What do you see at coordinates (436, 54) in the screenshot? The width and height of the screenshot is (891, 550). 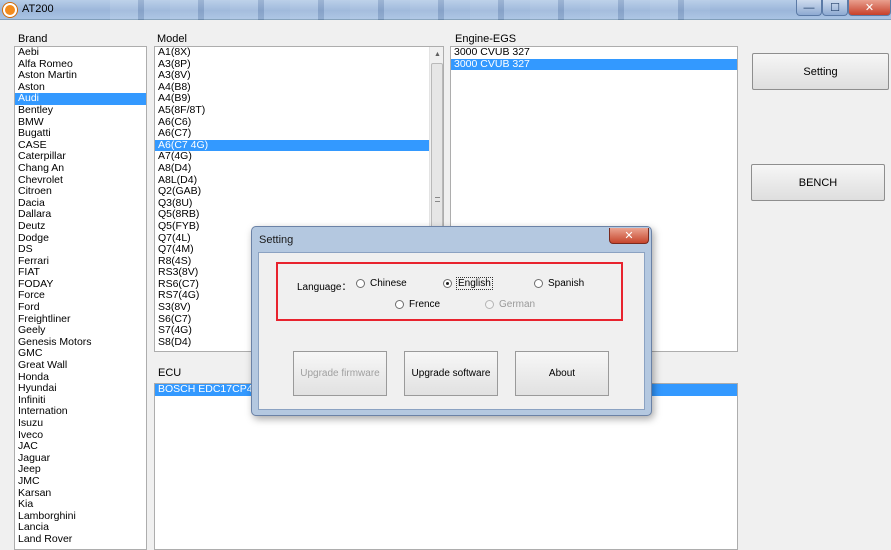 I see `scroll-up-icon: ▲` at bounding box center [436, 54].